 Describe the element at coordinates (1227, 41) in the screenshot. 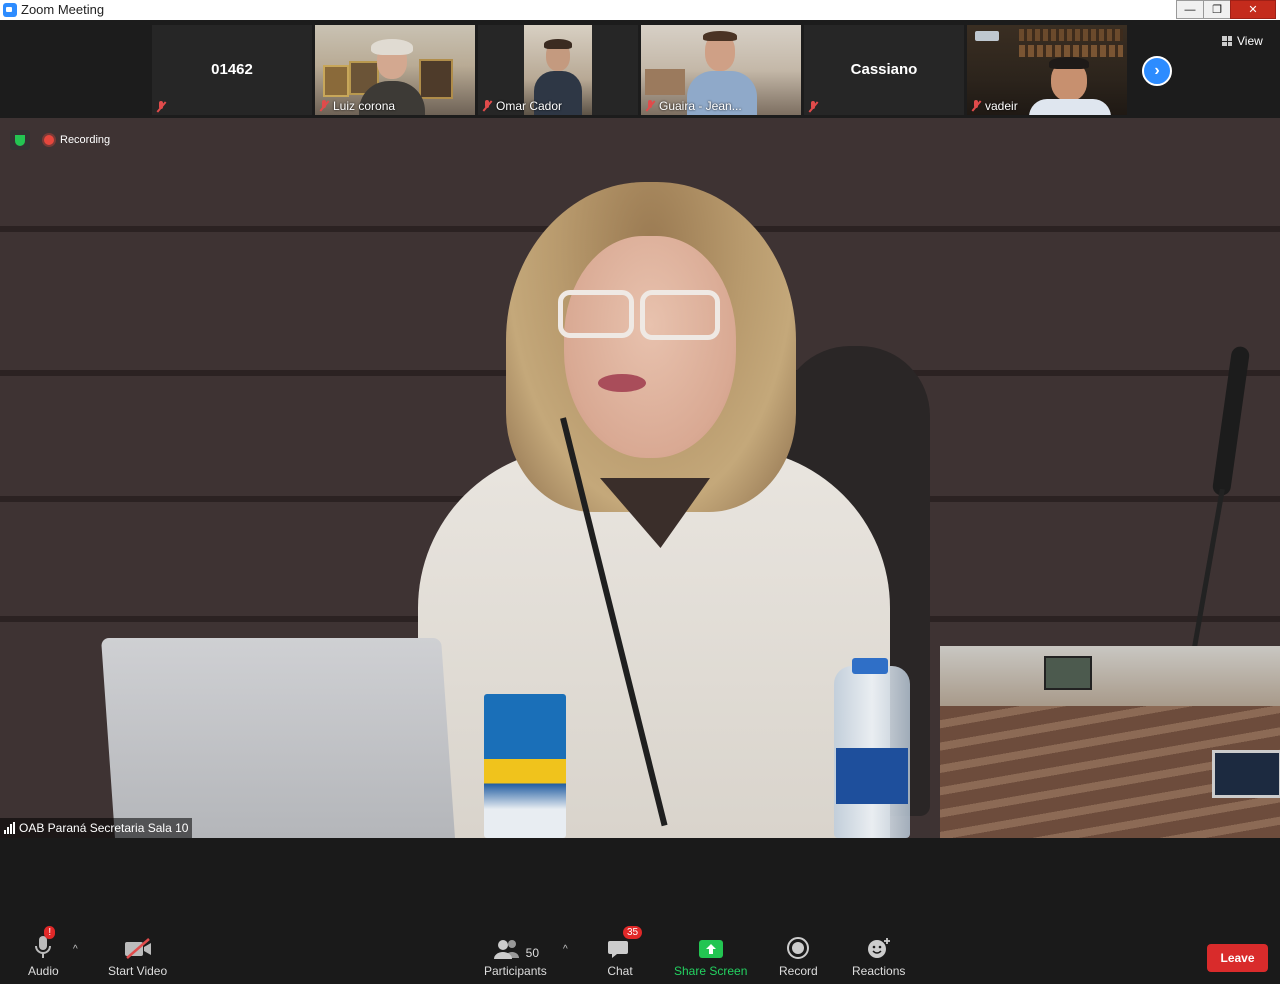

I see `grid-view-icon` at that location.